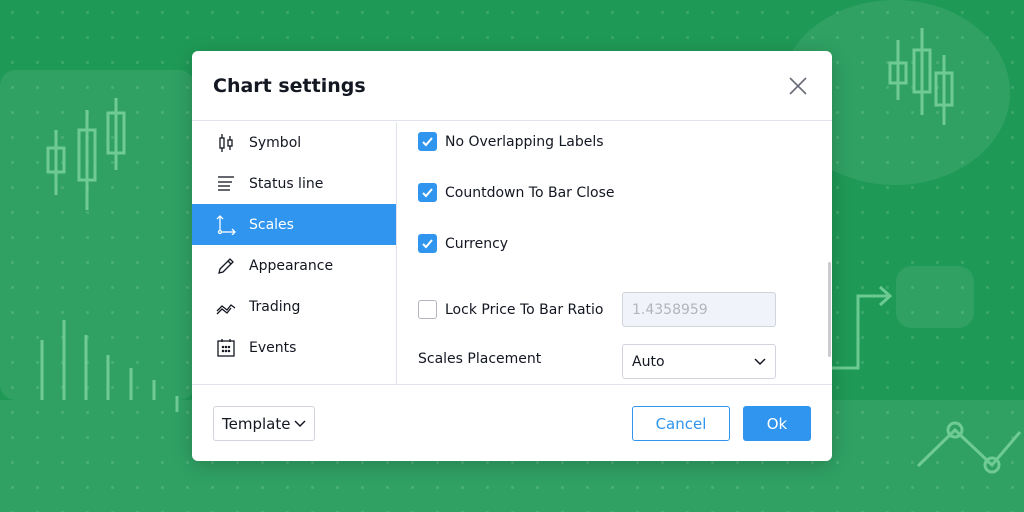  What do you see at coordinates (524, 309) in the screenshot?
I see `checkbox-label: Lock Price To Bar Ratio` at bounding box center [524, 309].